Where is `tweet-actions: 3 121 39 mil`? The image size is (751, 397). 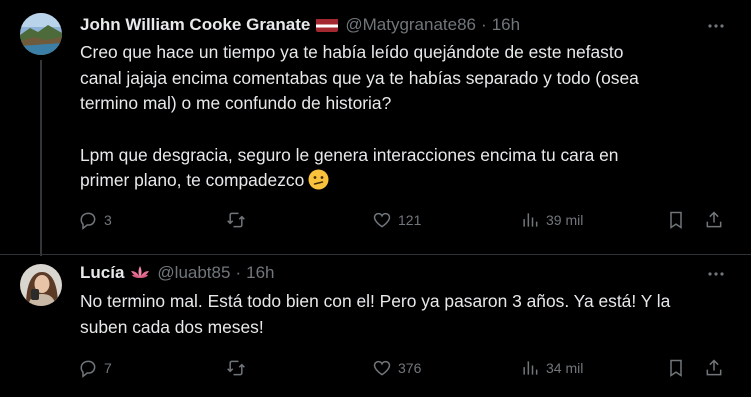 tweet-actions: 3 121 39 mil is located at coordinates (403, 220).